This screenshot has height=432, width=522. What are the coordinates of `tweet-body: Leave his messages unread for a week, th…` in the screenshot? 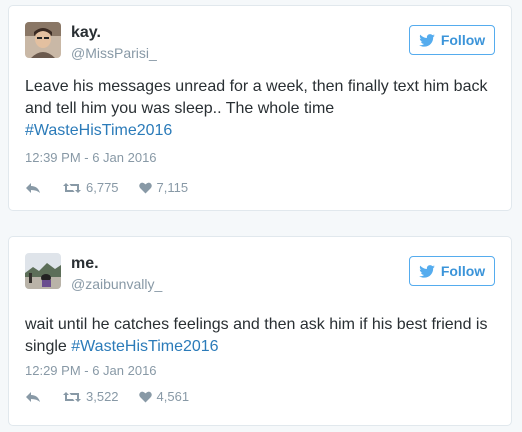 It's located at (256, 97).